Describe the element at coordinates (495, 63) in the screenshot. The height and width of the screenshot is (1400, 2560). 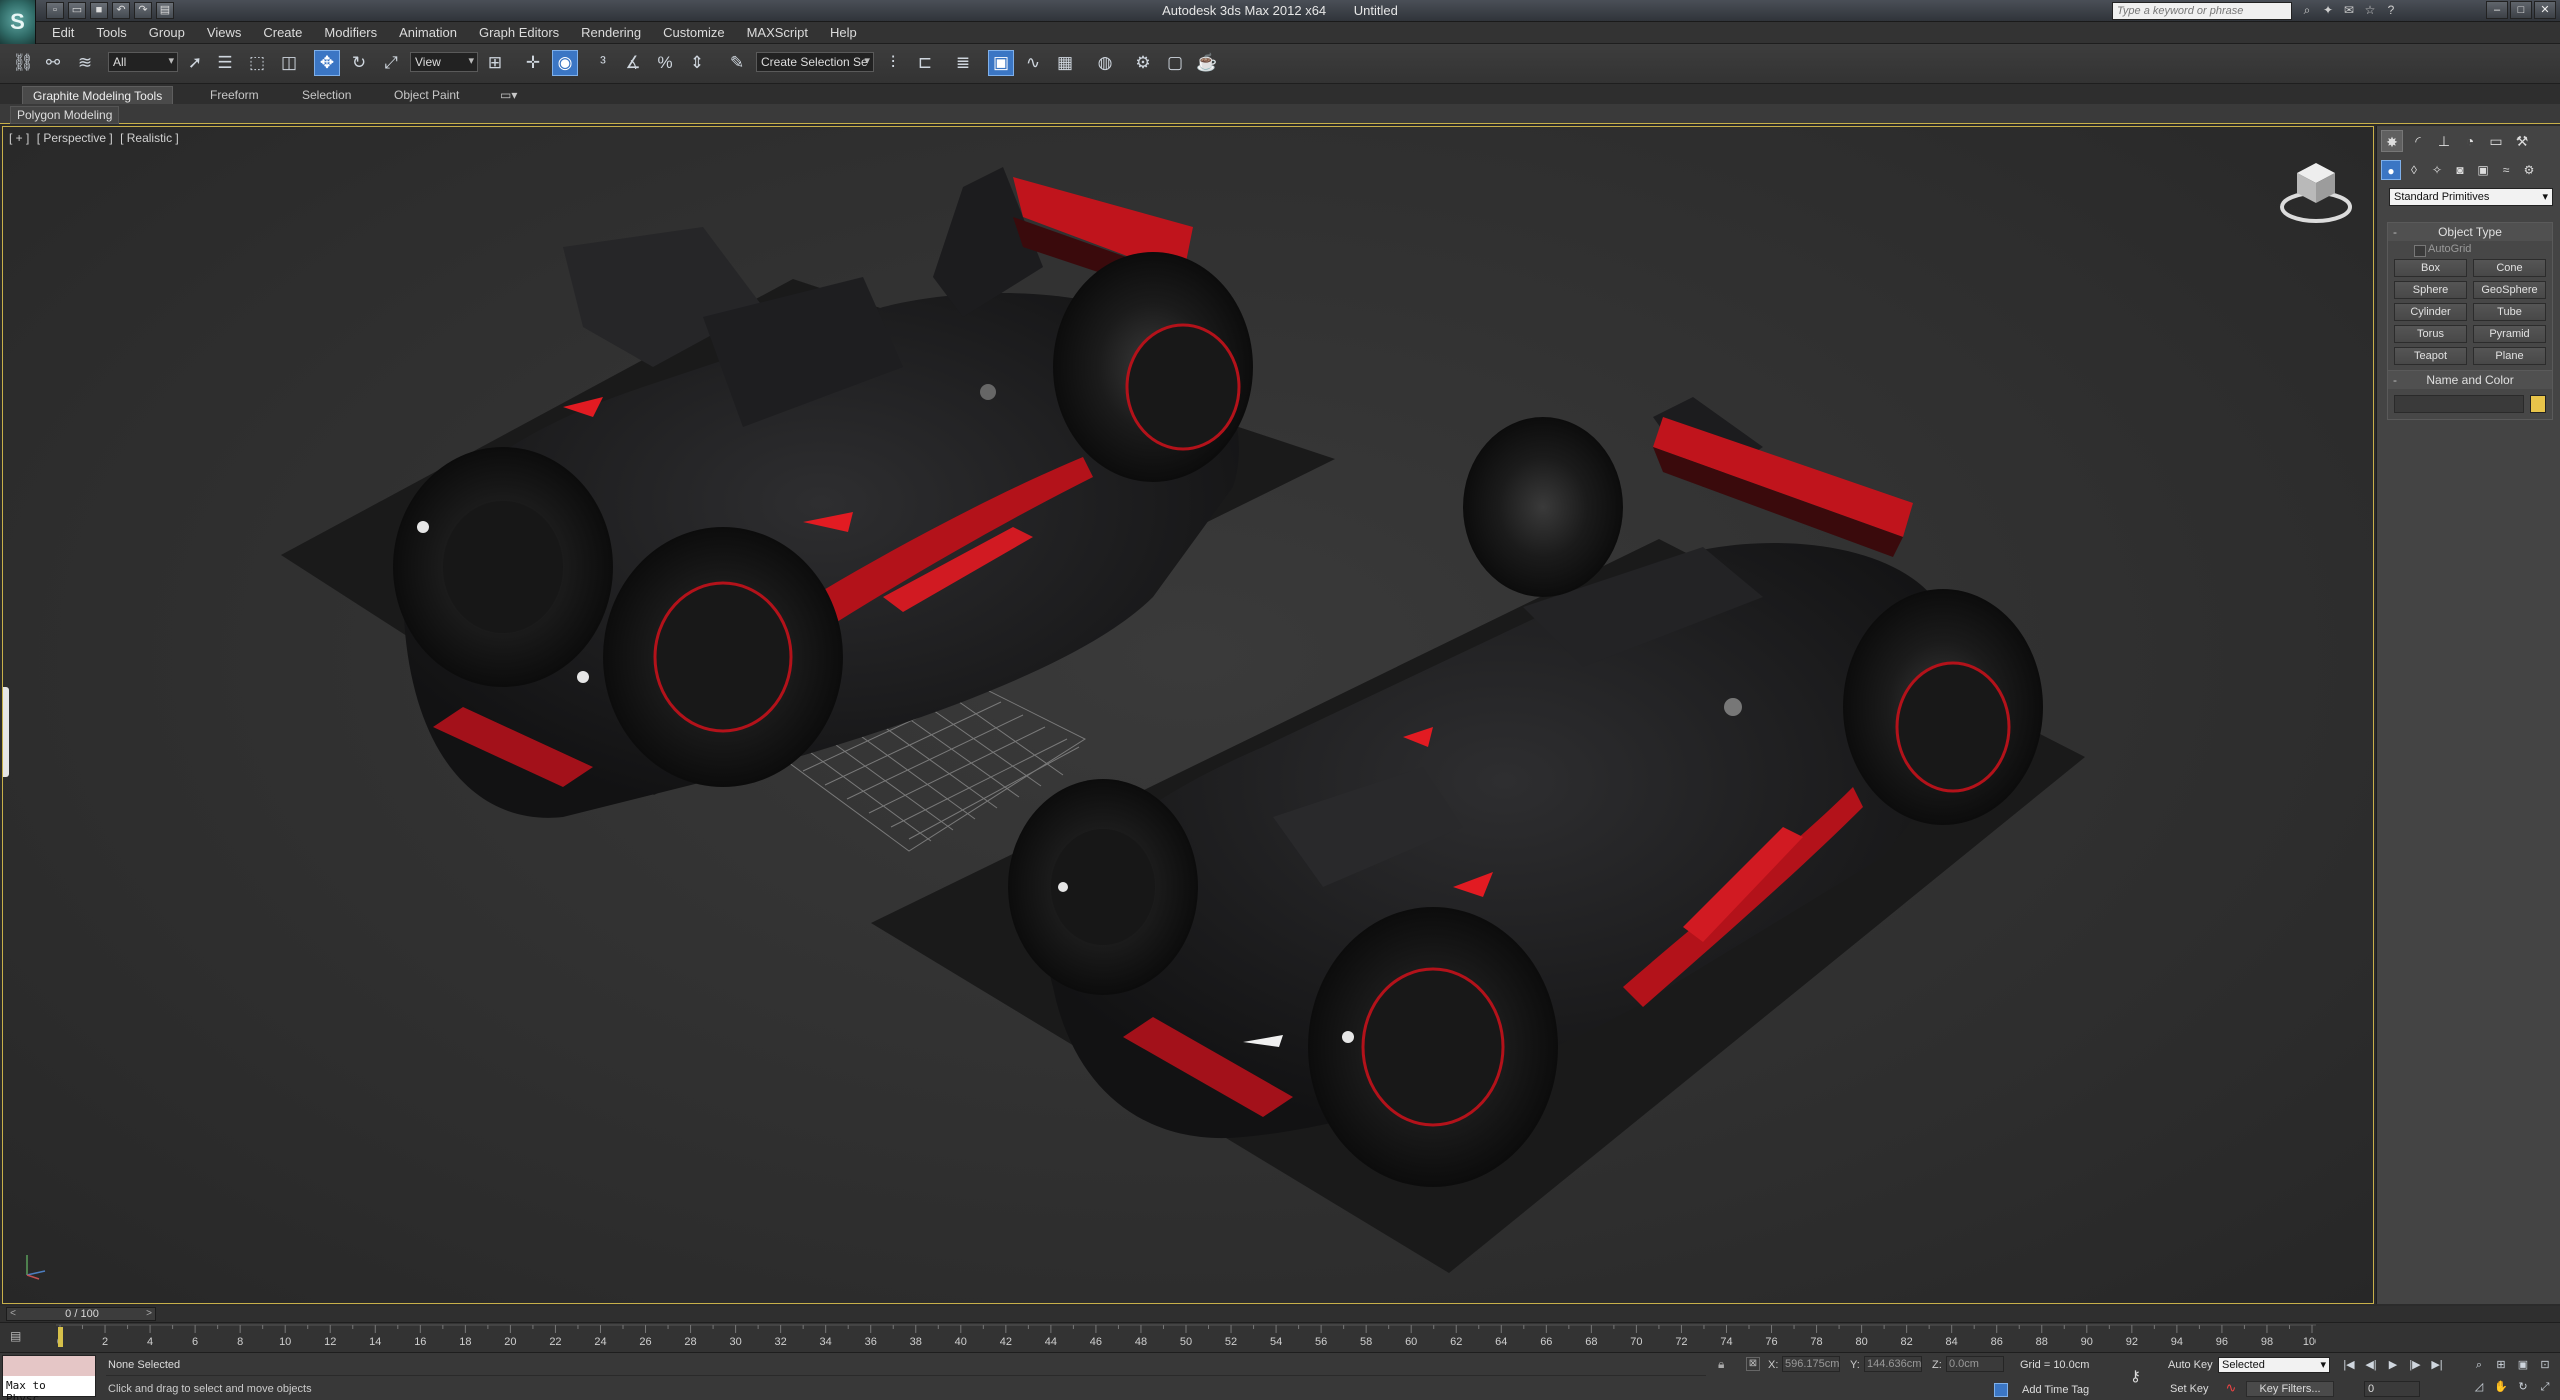
I see `pivot-center-icon: ⊞` at that location.